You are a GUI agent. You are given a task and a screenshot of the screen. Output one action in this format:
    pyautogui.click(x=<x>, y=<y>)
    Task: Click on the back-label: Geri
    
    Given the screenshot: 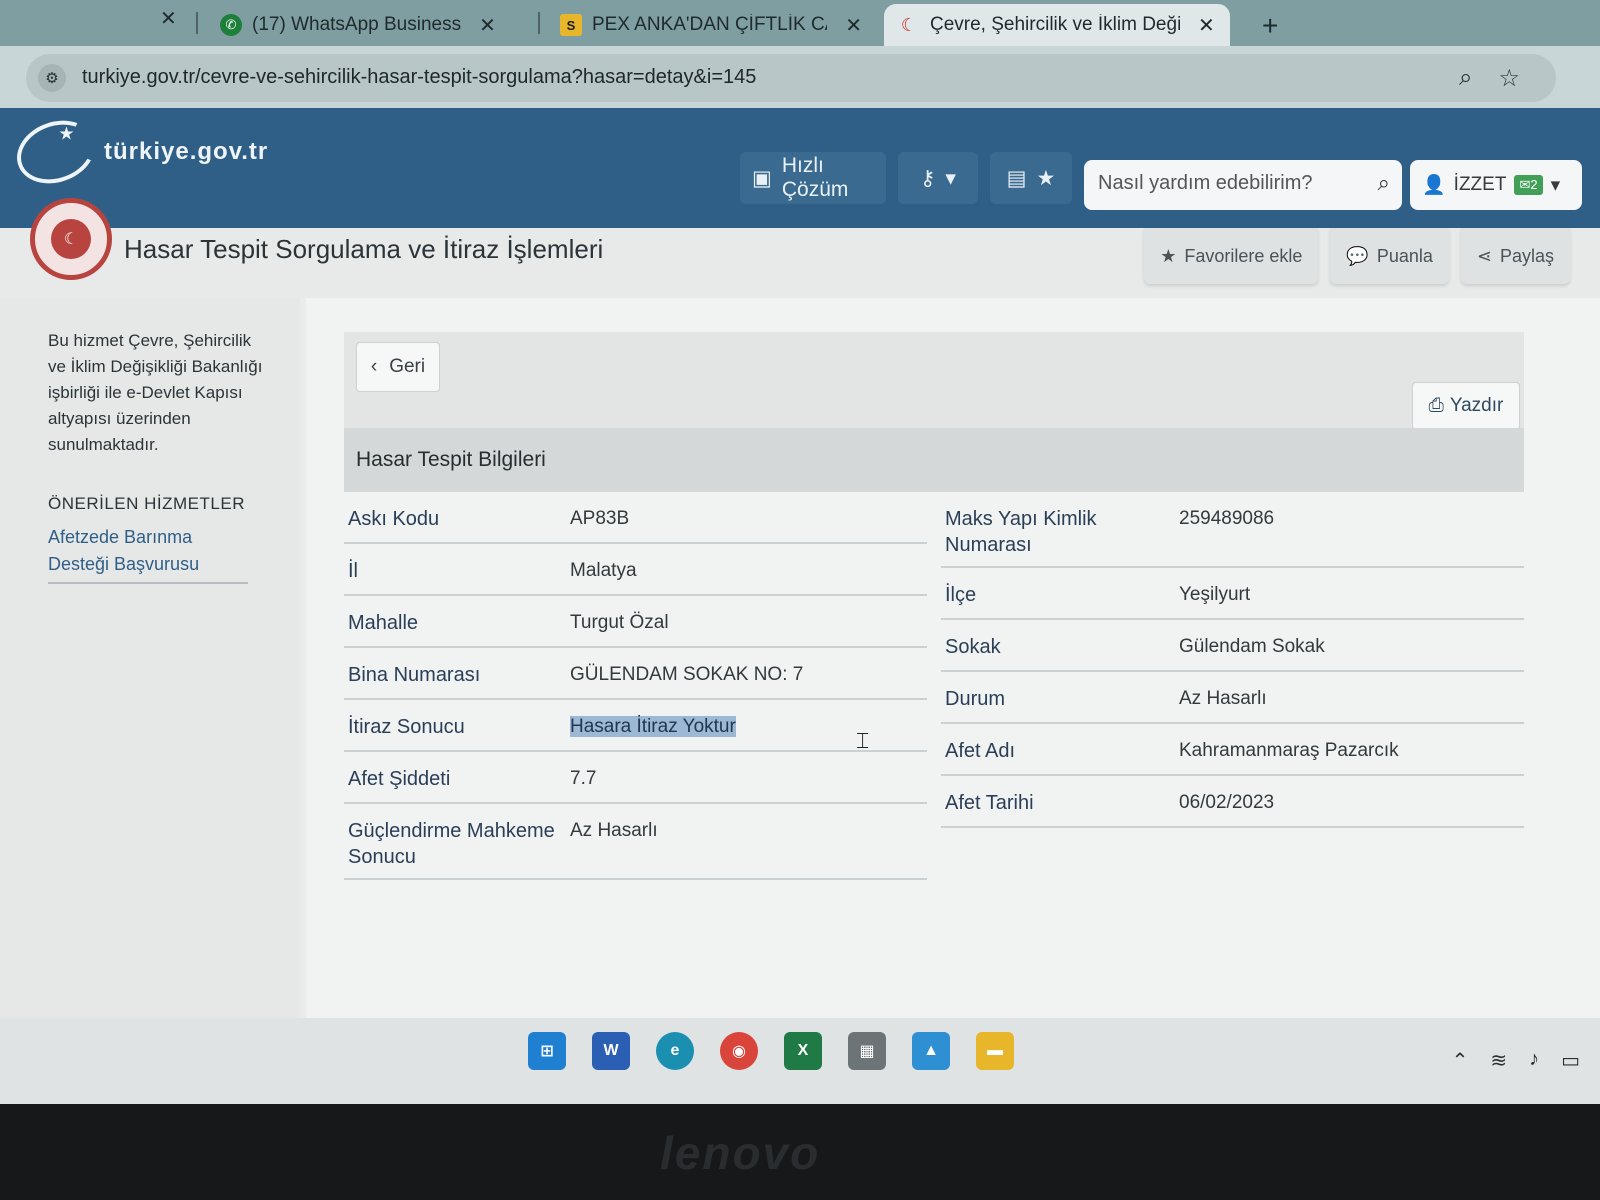 What is the action you would take?
    pyautogui.click(x=407, y=366)
    